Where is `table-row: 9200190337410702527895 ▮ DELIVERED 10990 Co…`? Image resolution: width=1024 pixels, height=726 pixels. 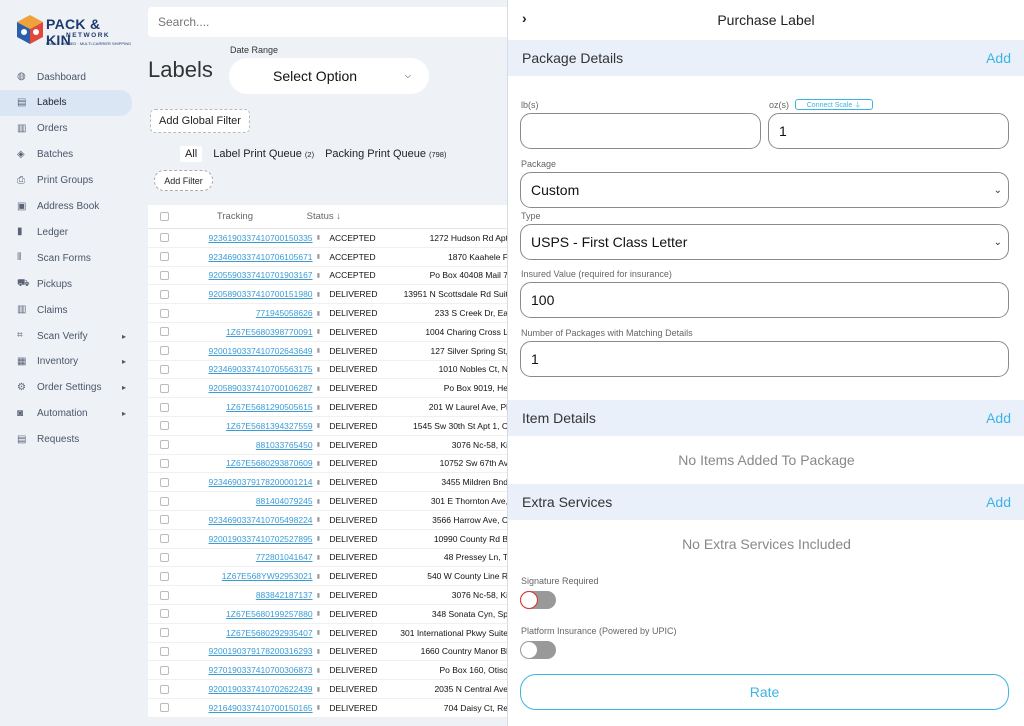 table-row: 9200190337410702527895 ▮ DELIVERED 10990 Co… is located at coordinates (328, 539).